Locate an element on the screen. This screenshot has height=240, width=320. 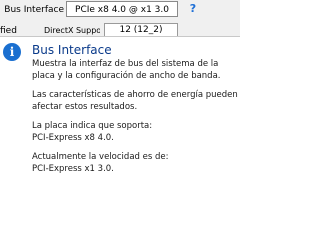
bus-interface-field: PCIe x8 4.0 @ x1 3.0 is located at coordinates (122, 9).